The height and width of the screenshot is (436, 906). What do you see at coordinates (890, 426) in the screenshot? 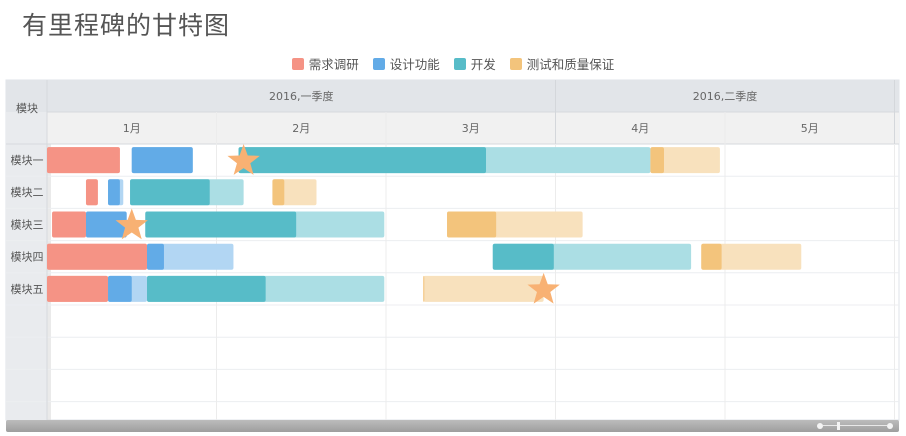
I see `zoom-slider-handle-right` at bounding box center [890, 426].